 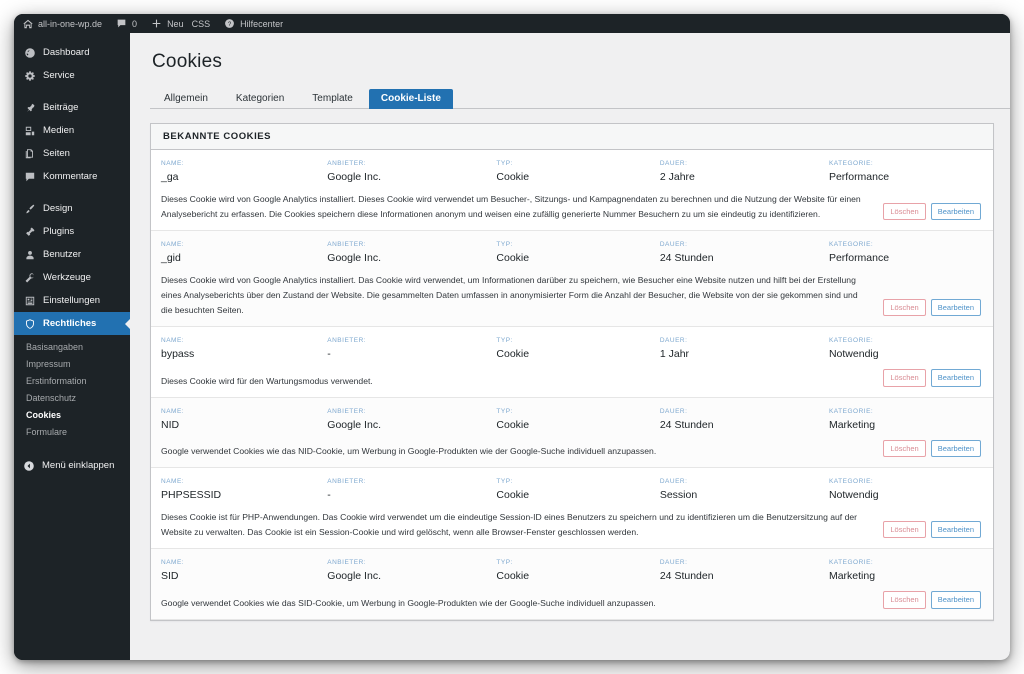 What do you see at coordinates (72, 414) in the screenshot?
I see `submenu-item-cookies: Cookies` at bounding box center [72, 414].